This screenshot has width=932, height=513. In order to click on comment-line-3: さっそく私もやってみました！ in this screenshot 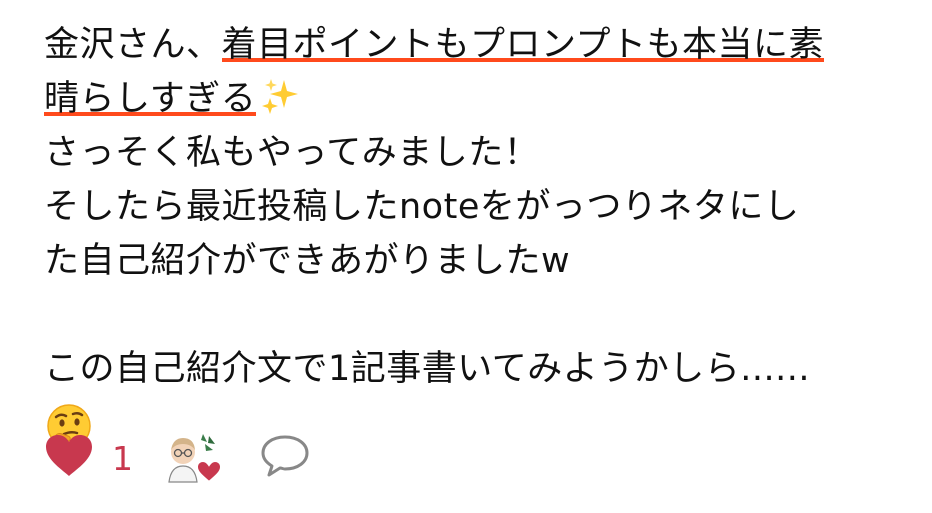, I will do `click(292, 153)`.